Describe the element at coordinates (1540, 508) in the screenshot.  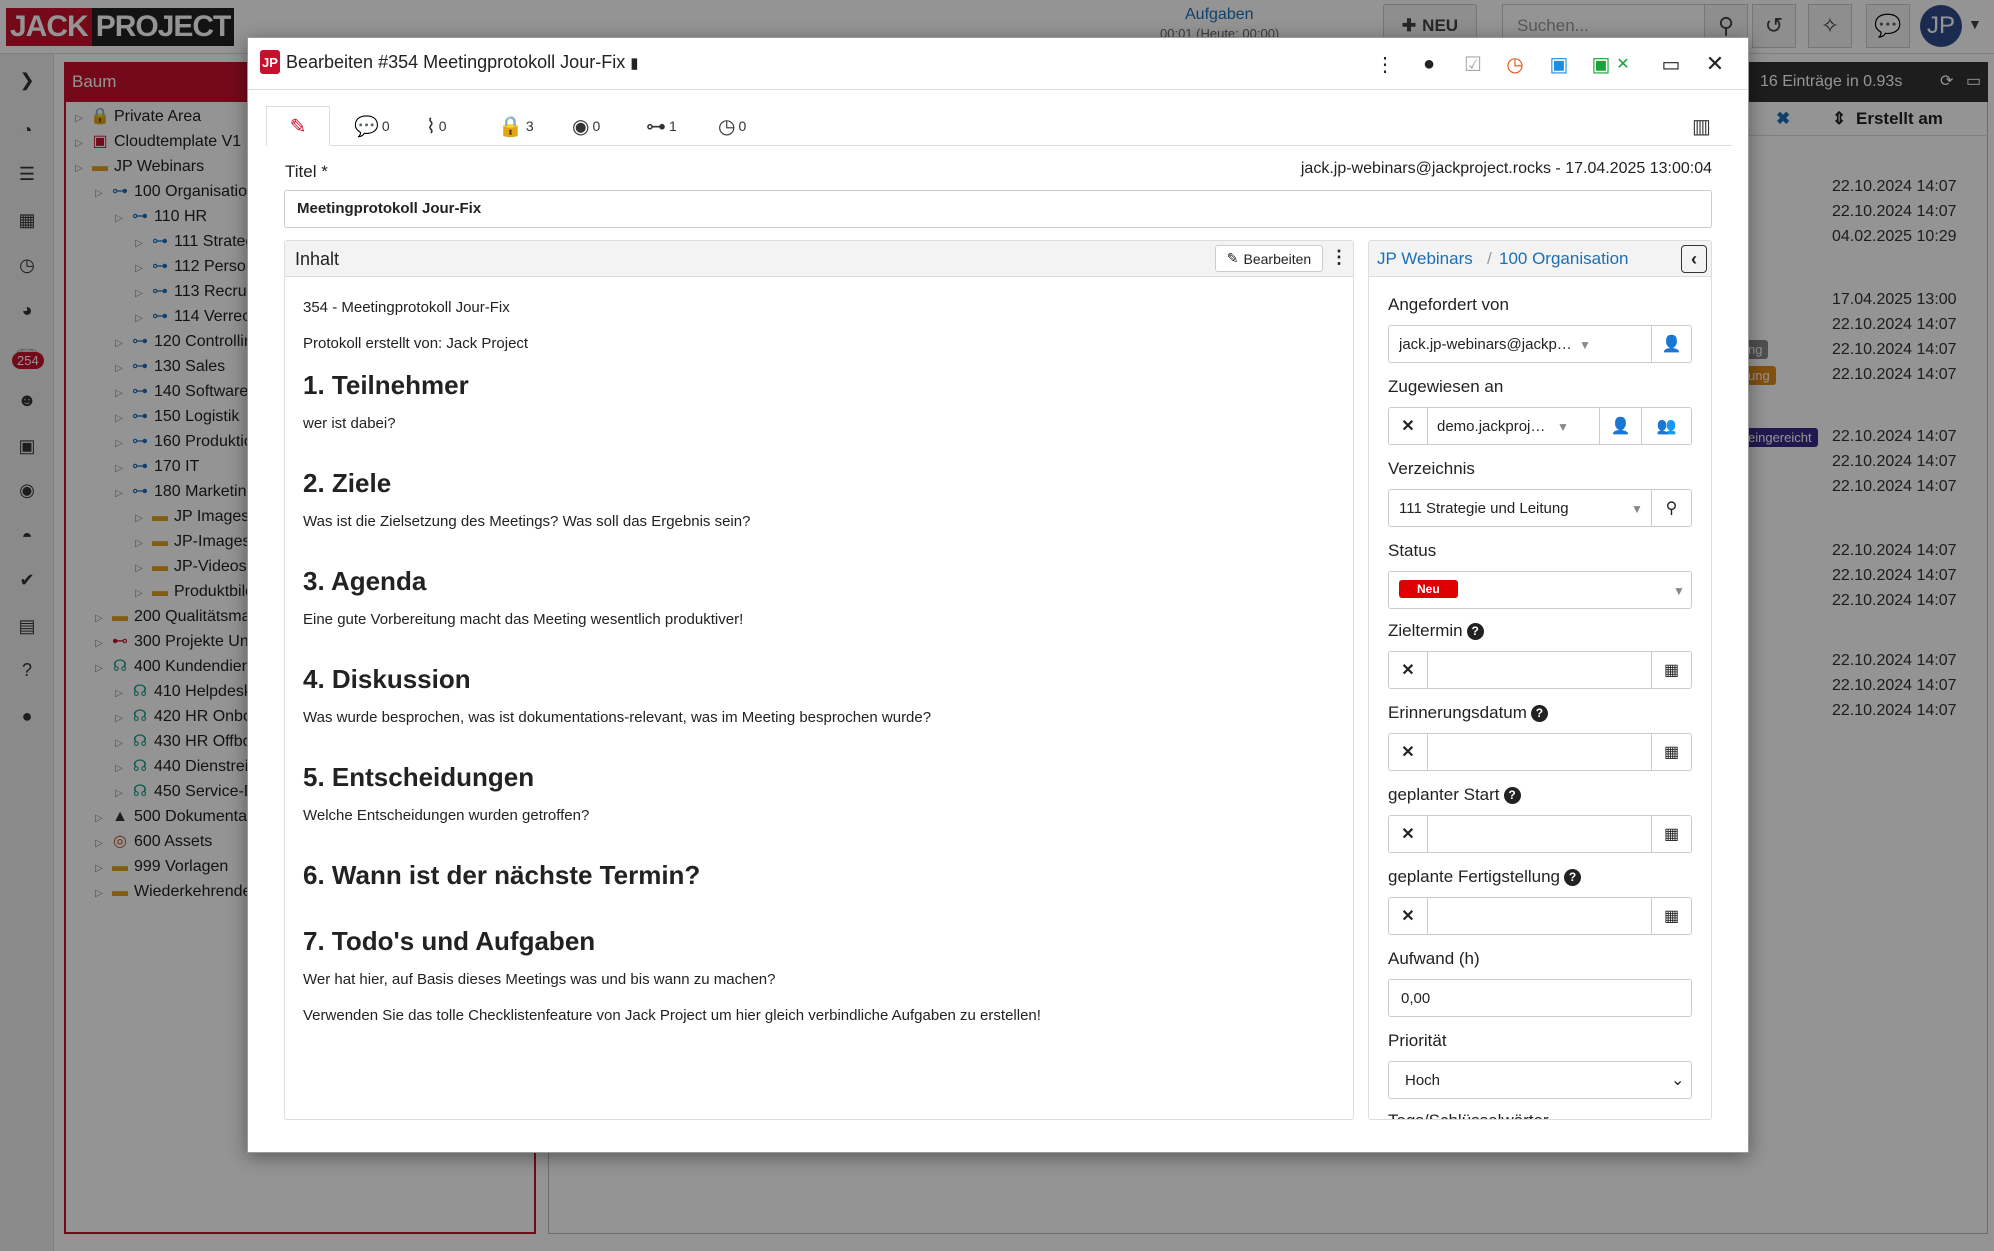
I see `directory-field: 111 Strategie und Leitung ▼ ⚲` at that location.